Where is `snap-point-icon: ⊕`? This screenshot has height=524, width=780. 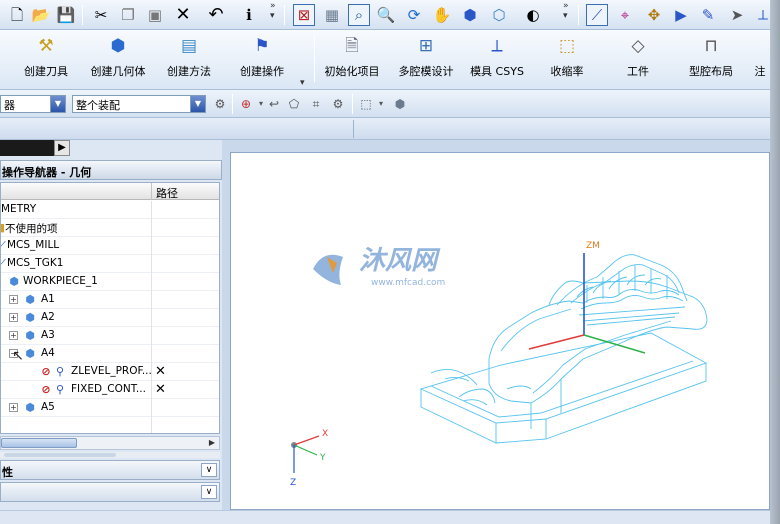
snap-point-icon: ⊕ is located at coordinates (246, 104).